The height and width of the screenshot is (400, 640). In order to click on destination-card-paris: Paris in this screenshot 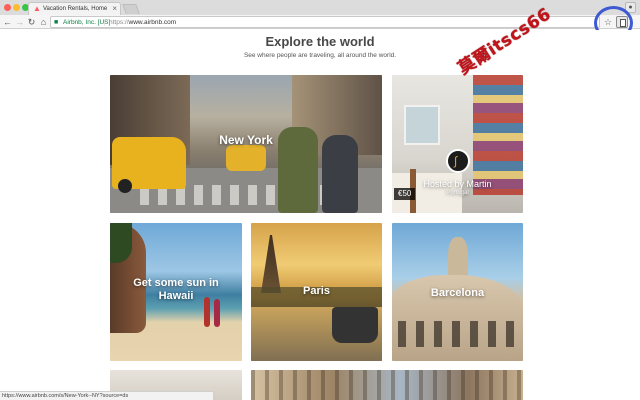, I will do `click(316, 292)`.